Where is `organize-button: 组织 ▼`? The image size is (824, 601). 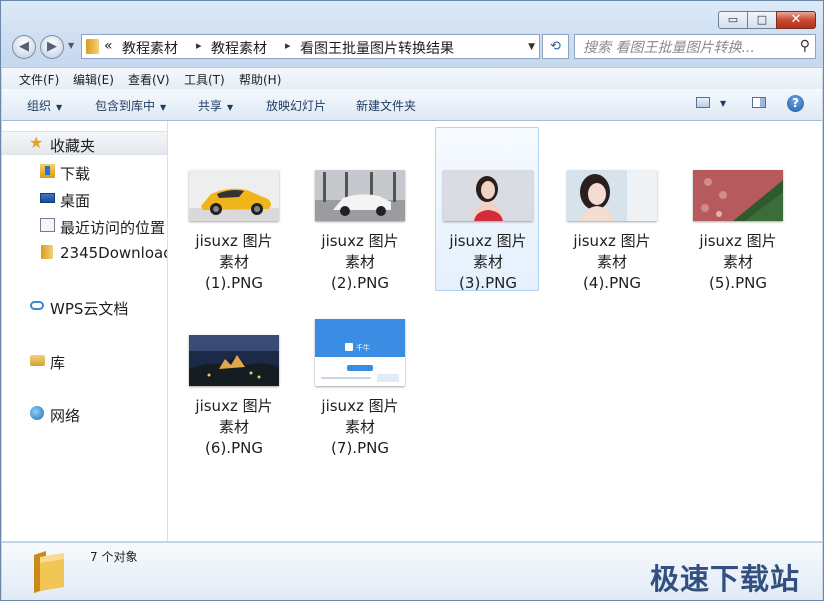 organize-button: 组织 ▼ is located at coordinates (44, 105).